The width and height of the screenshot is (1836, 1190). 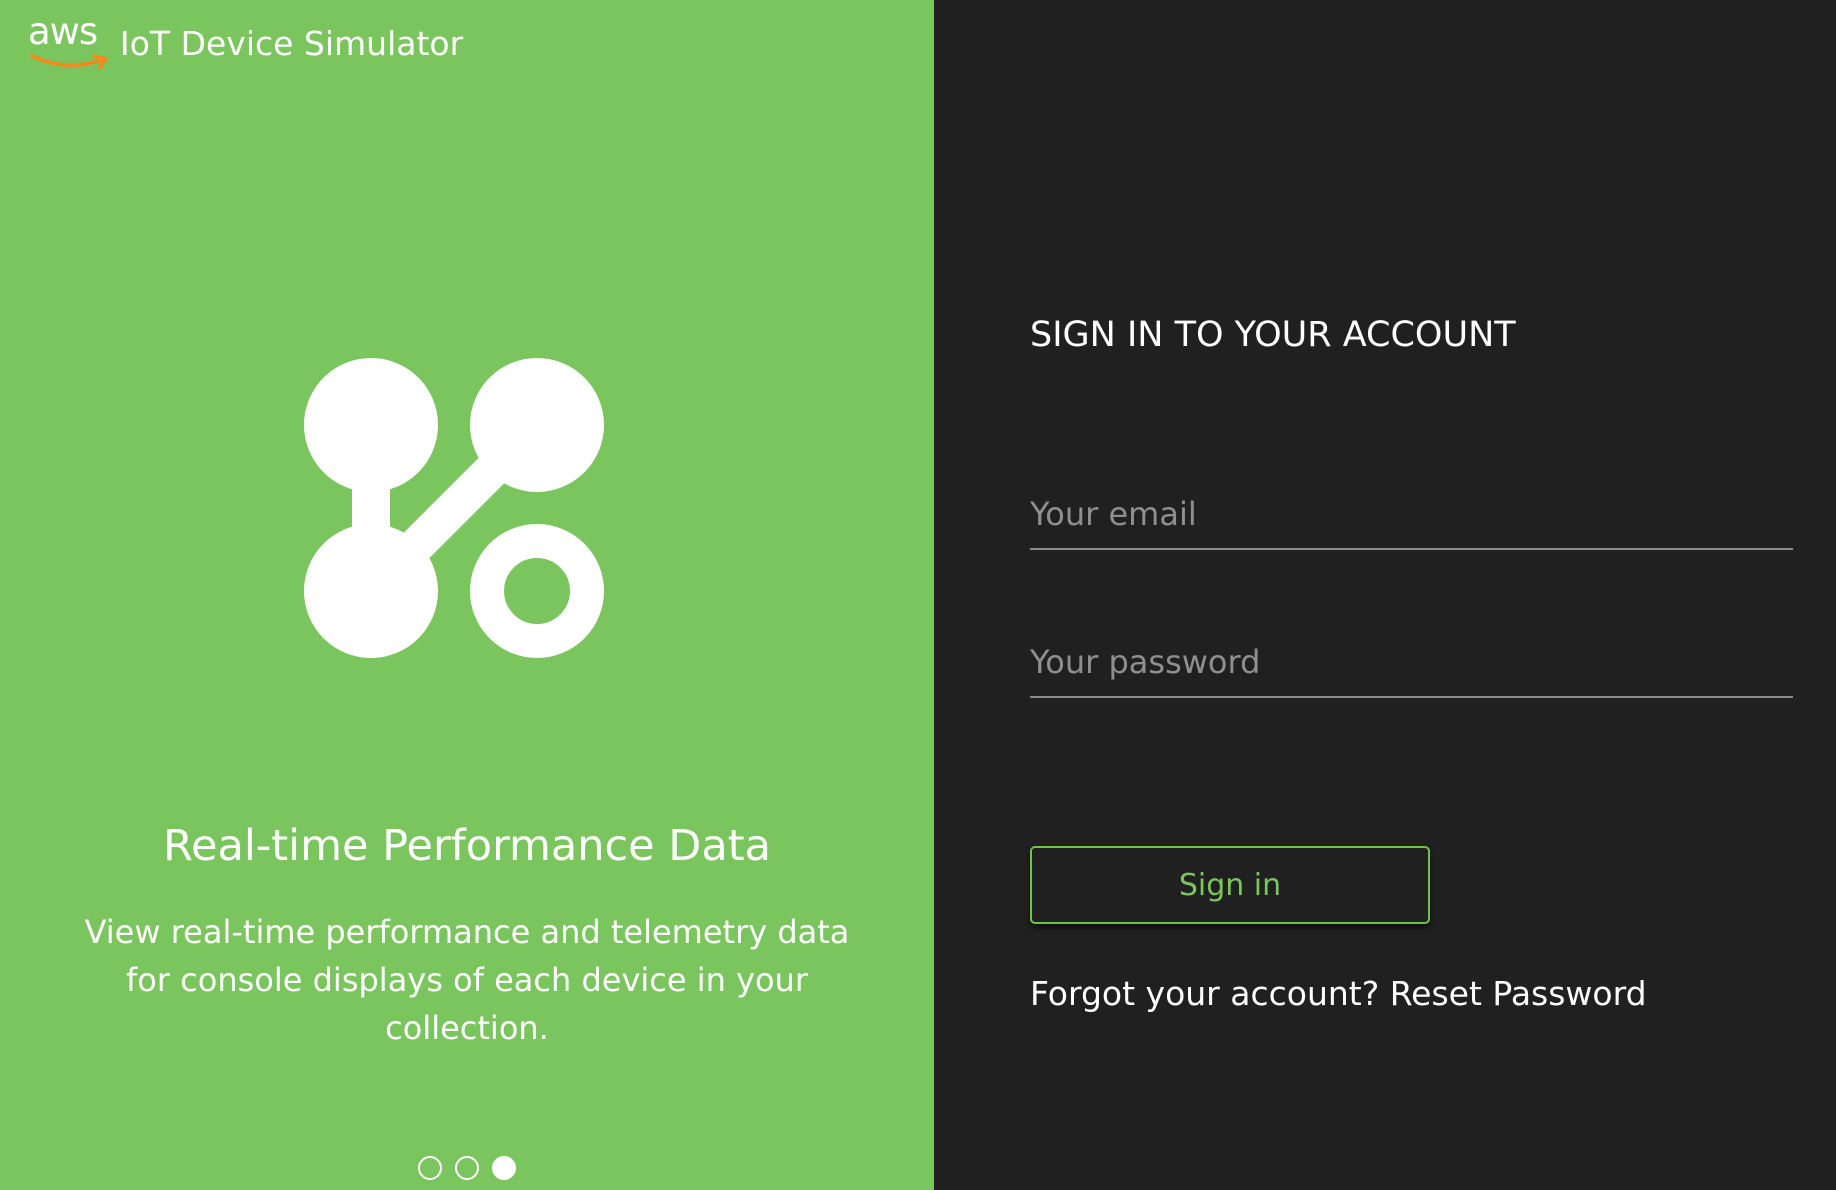 I want to click on reset-password-link: Reset Password, so click(x=1518, y=993).